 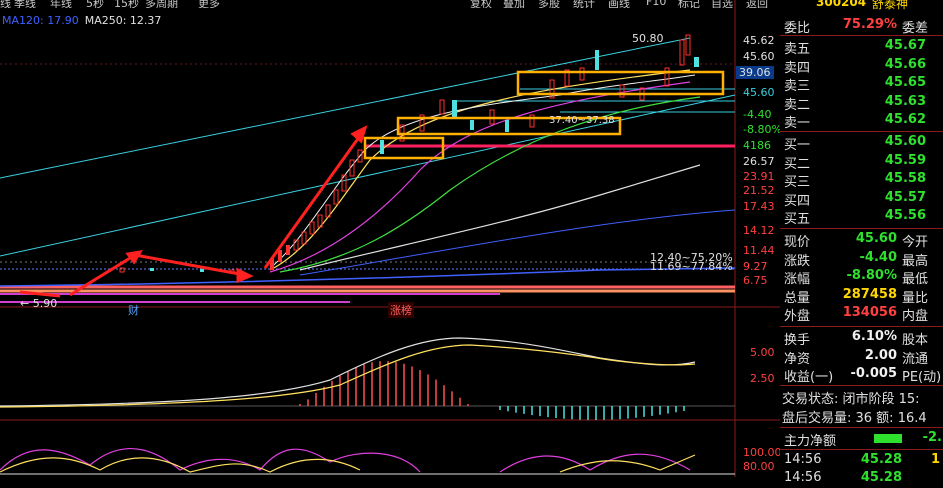 What do you see at coordinates (873, 373) in the screenshot?
I see `stat2-row-value: -0.005` at bounding box center [873, 373].